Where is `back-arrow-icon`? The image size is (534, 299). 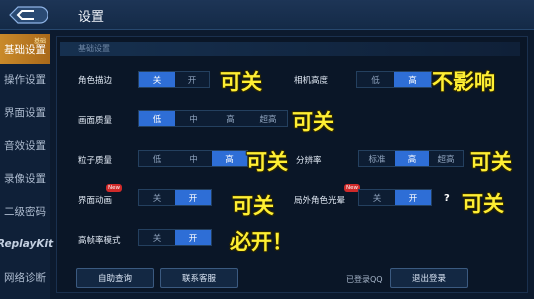 back-arrow-icon is located at coordinates (29, 15).